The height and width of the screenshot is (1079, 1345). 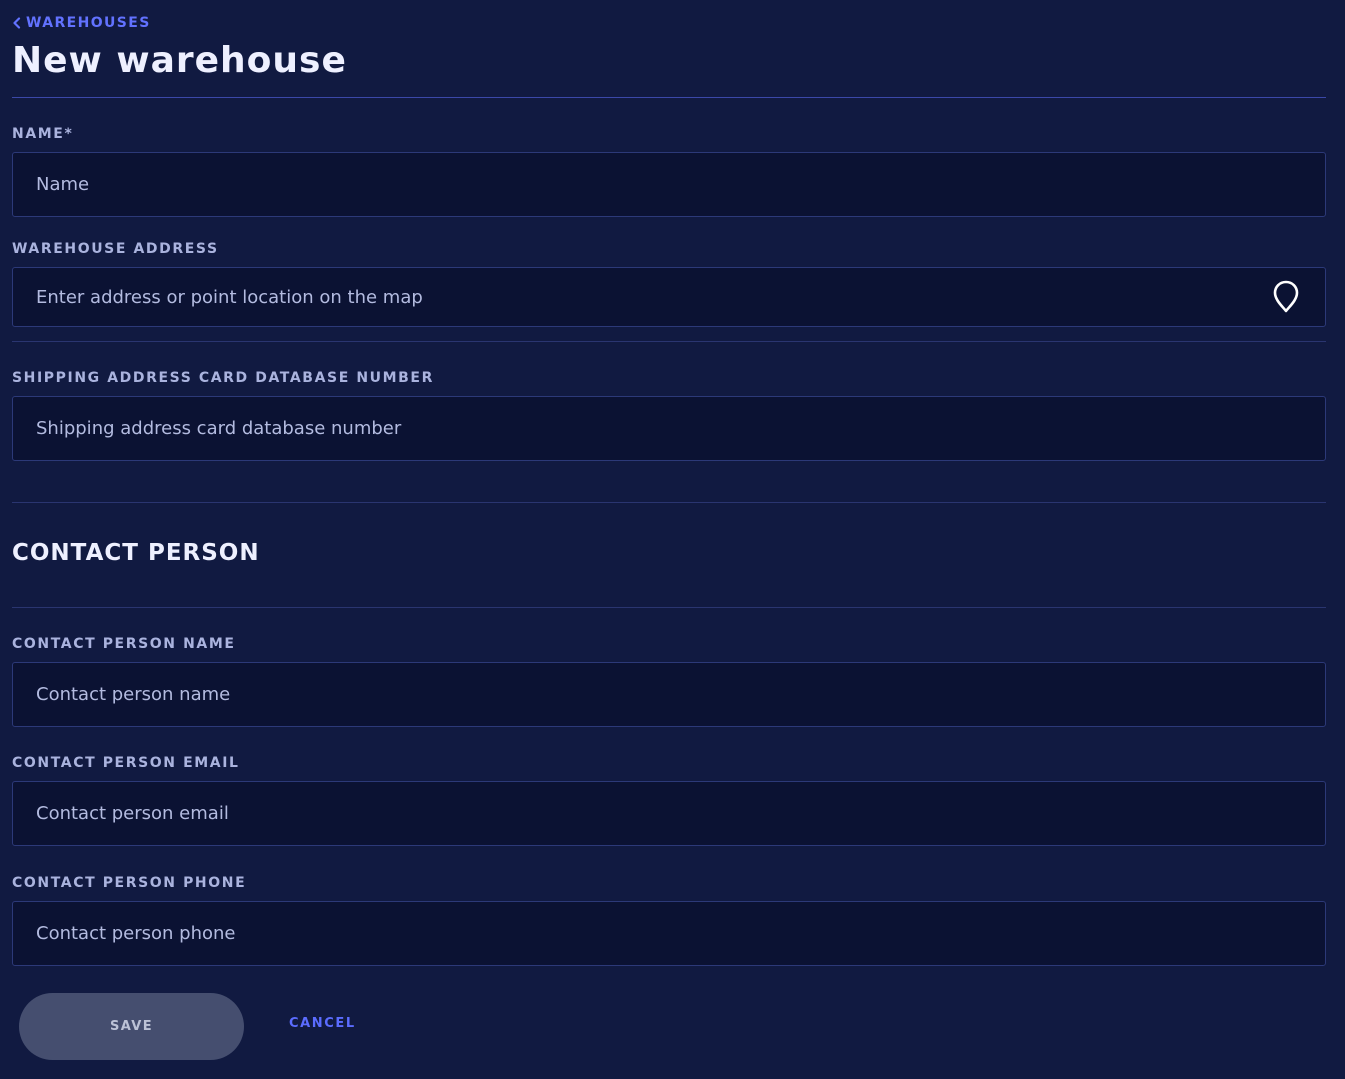 What do you see at coordinates (43, 134) in the screenshot?
I see `name-label: NAME*` at bounding box center [43, 134].